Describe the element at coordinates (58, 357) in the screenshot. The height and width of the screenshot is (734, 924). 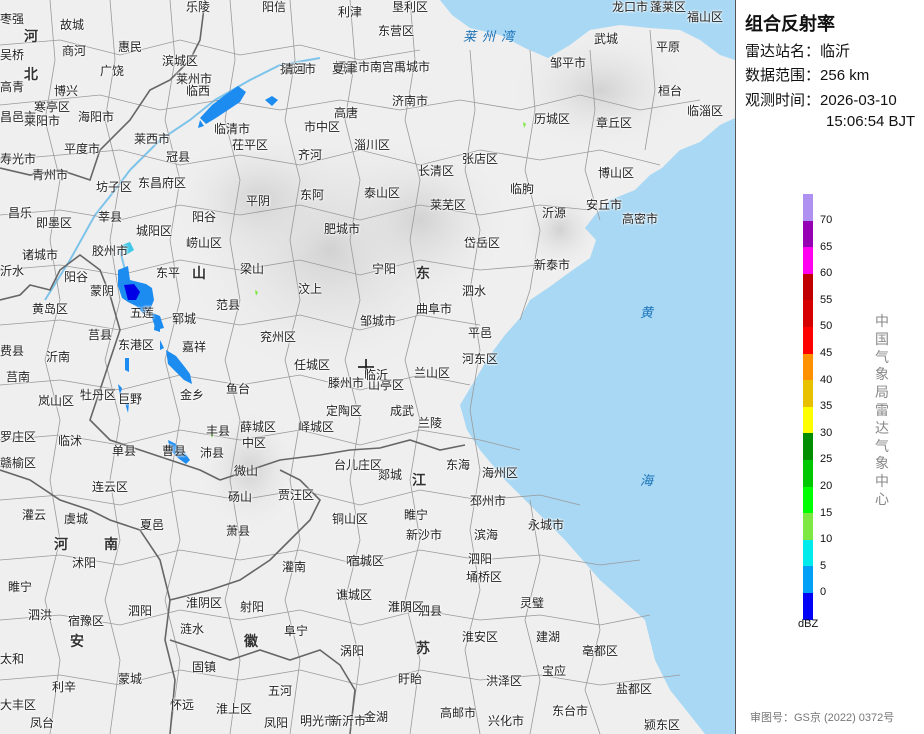
I see `city-label: 沂南` at that location.